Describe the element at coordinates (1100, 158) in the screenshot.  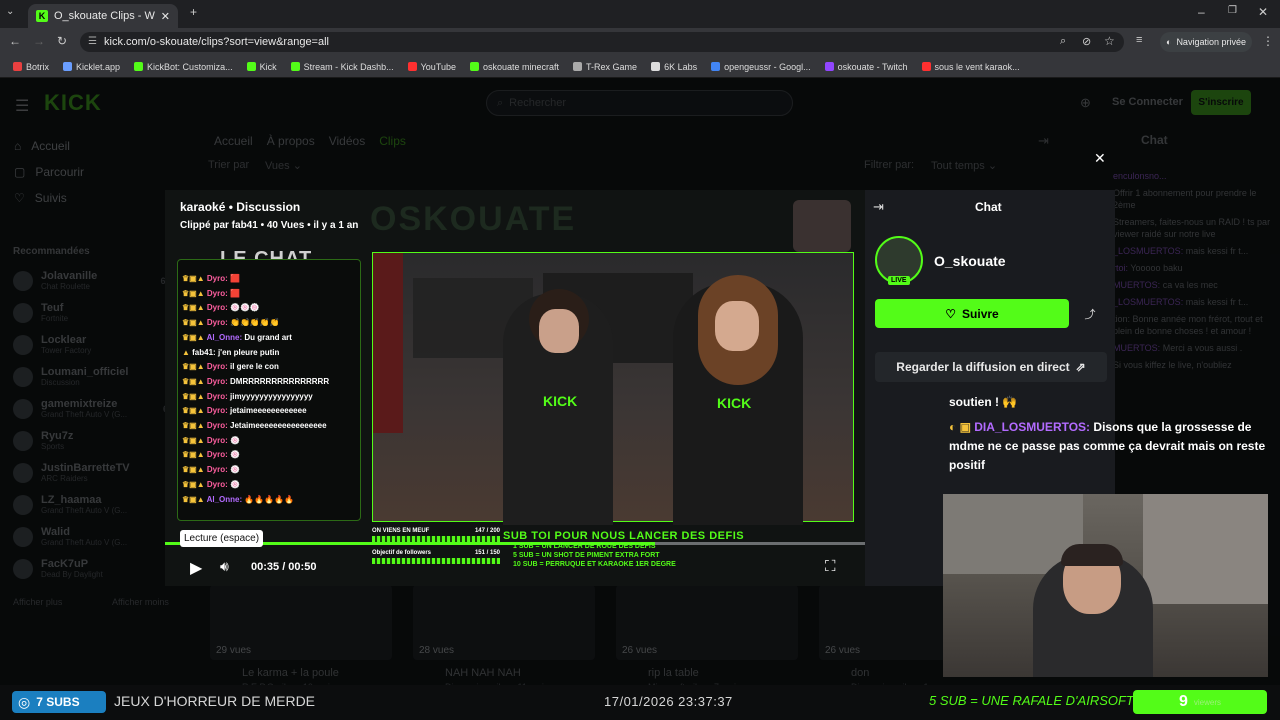
I see `modal-close-icon: ✕` at that location.